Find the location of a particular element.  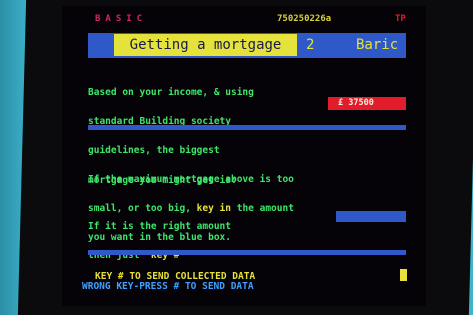

brand-label: BASIC is located at coordinates (121, 19).